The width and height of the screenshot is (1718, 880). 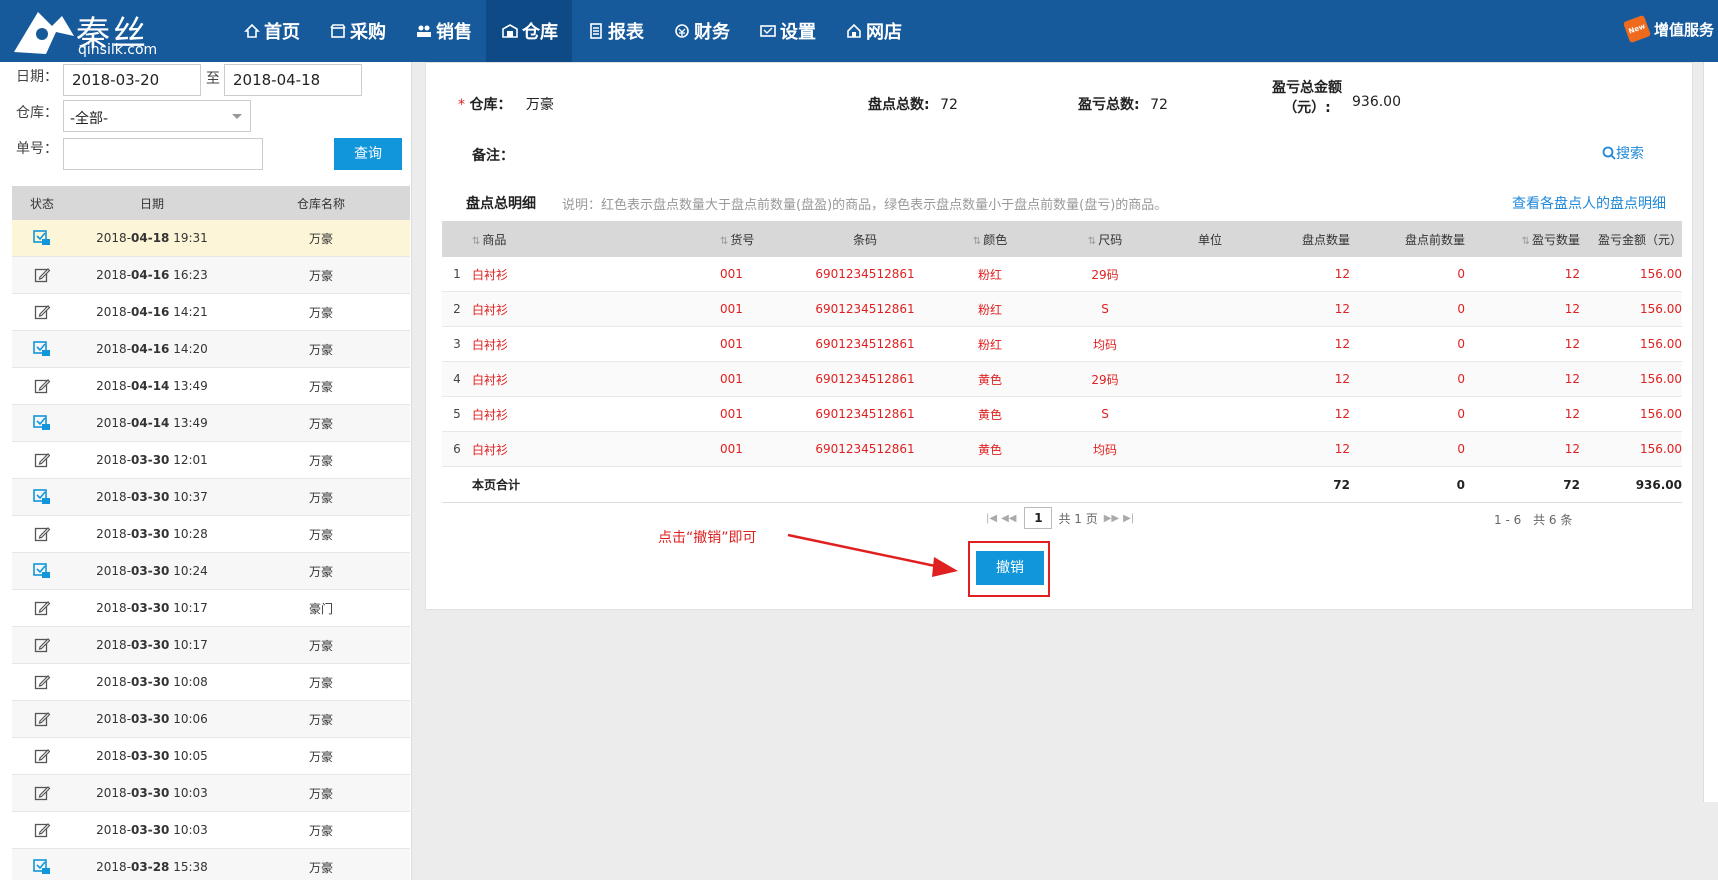 What do you see at coordinates (529, 31) in the screenshot?
I see `nav-warehouse: 仓库` at bounding box center [529, 31].